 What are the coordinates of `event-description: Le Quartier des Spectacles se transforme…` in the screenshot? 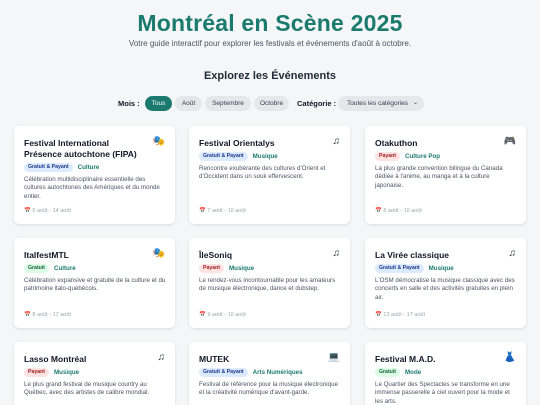 It's located at (442, 393).